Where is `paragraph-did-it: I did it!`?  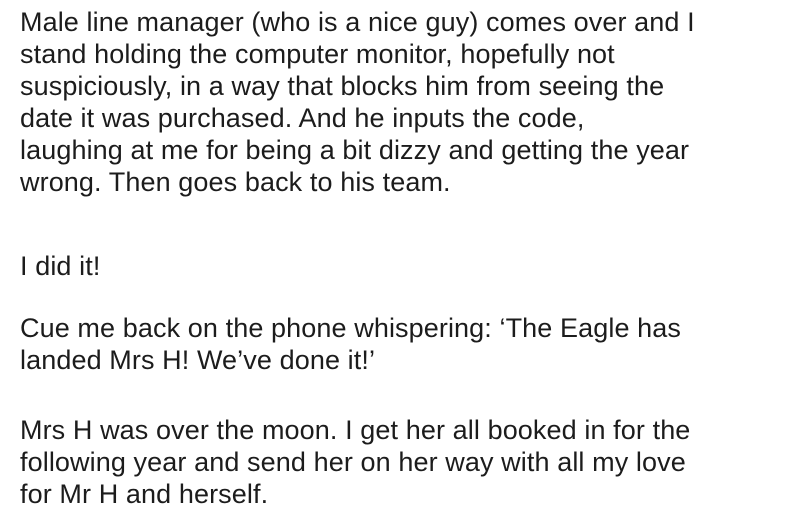
paragraph-did-it: I did it! is located at coordinates (60, 266).